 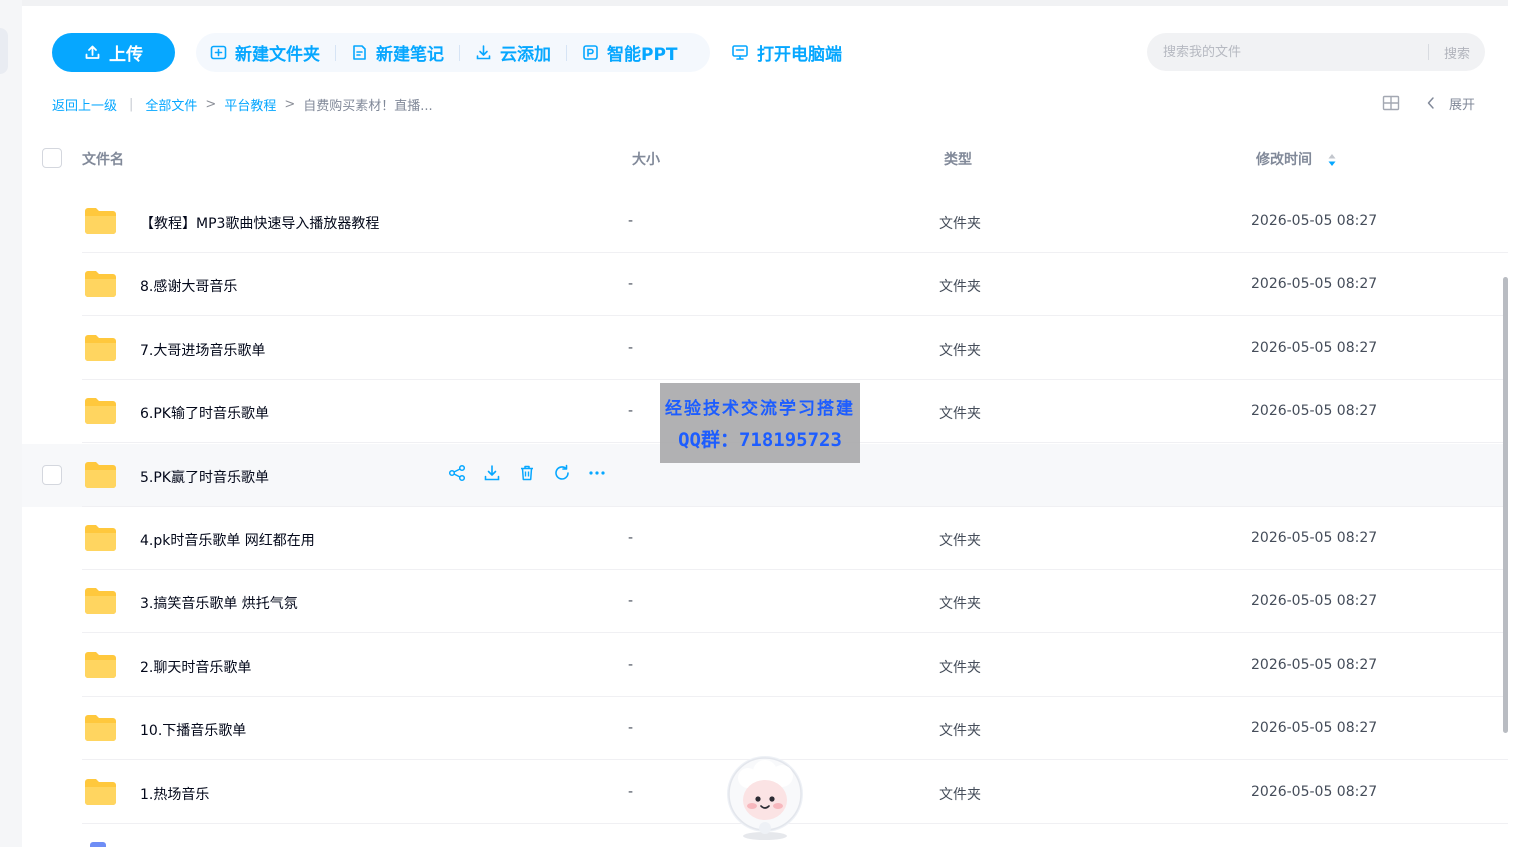 I want to click on file-name: 4.pk时音乐歌单 网红都在用, so click(x=227, y=540).